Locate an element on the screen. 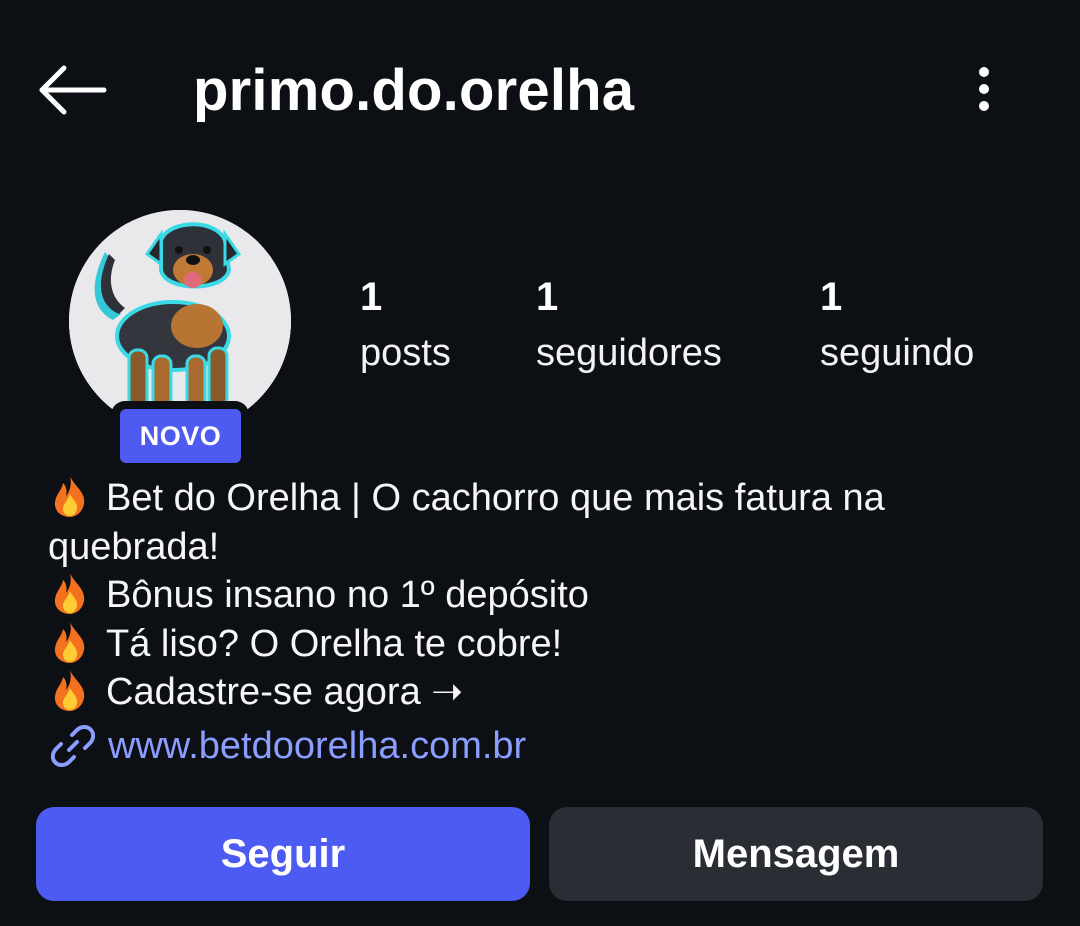 This screenshot has height=926, width=1080. follow-button: Seguir is located at coordinates (283, 854).